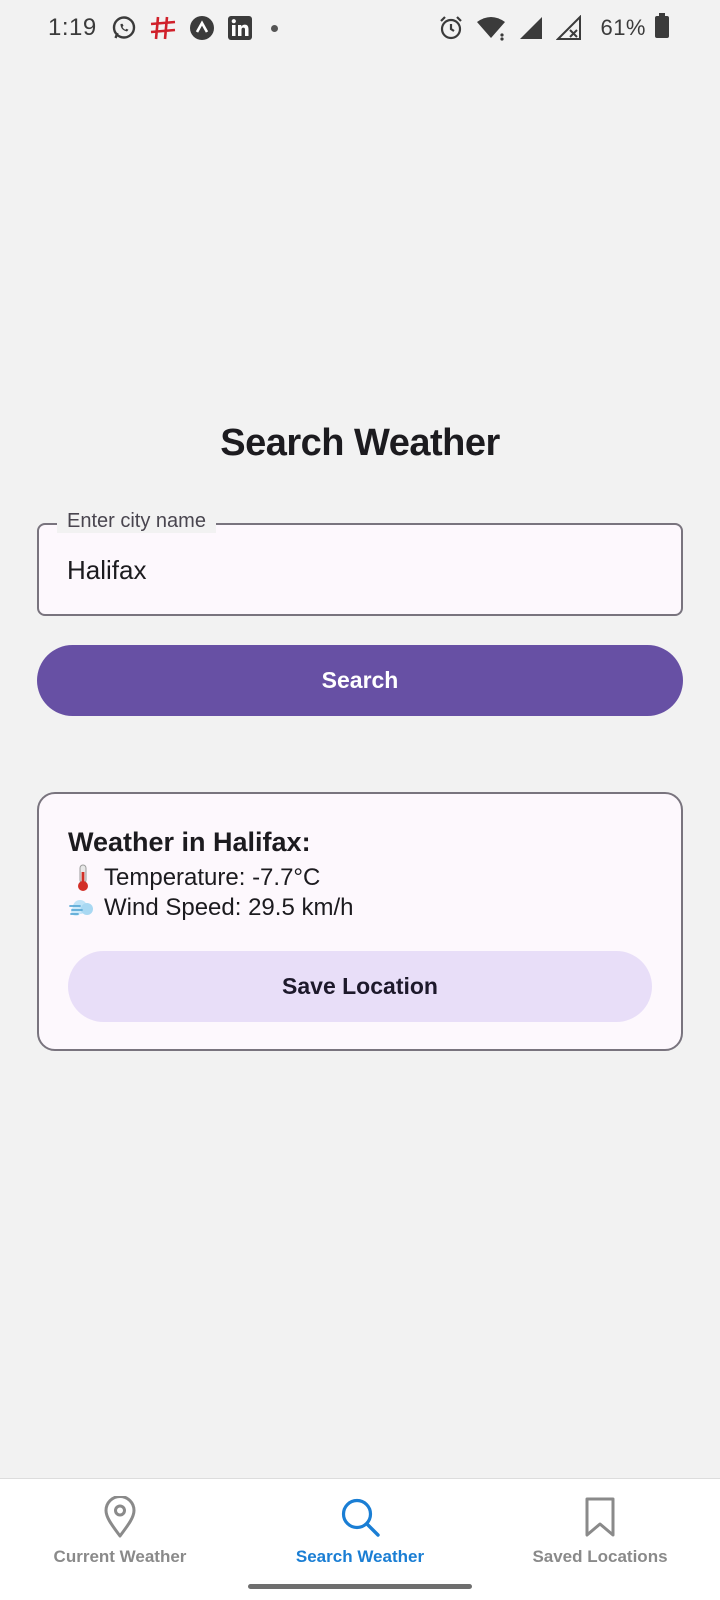 This screenshot has height=1600, width=720. I want to click on nav-label-current-weather: Current Weather, so click(120, 1556).